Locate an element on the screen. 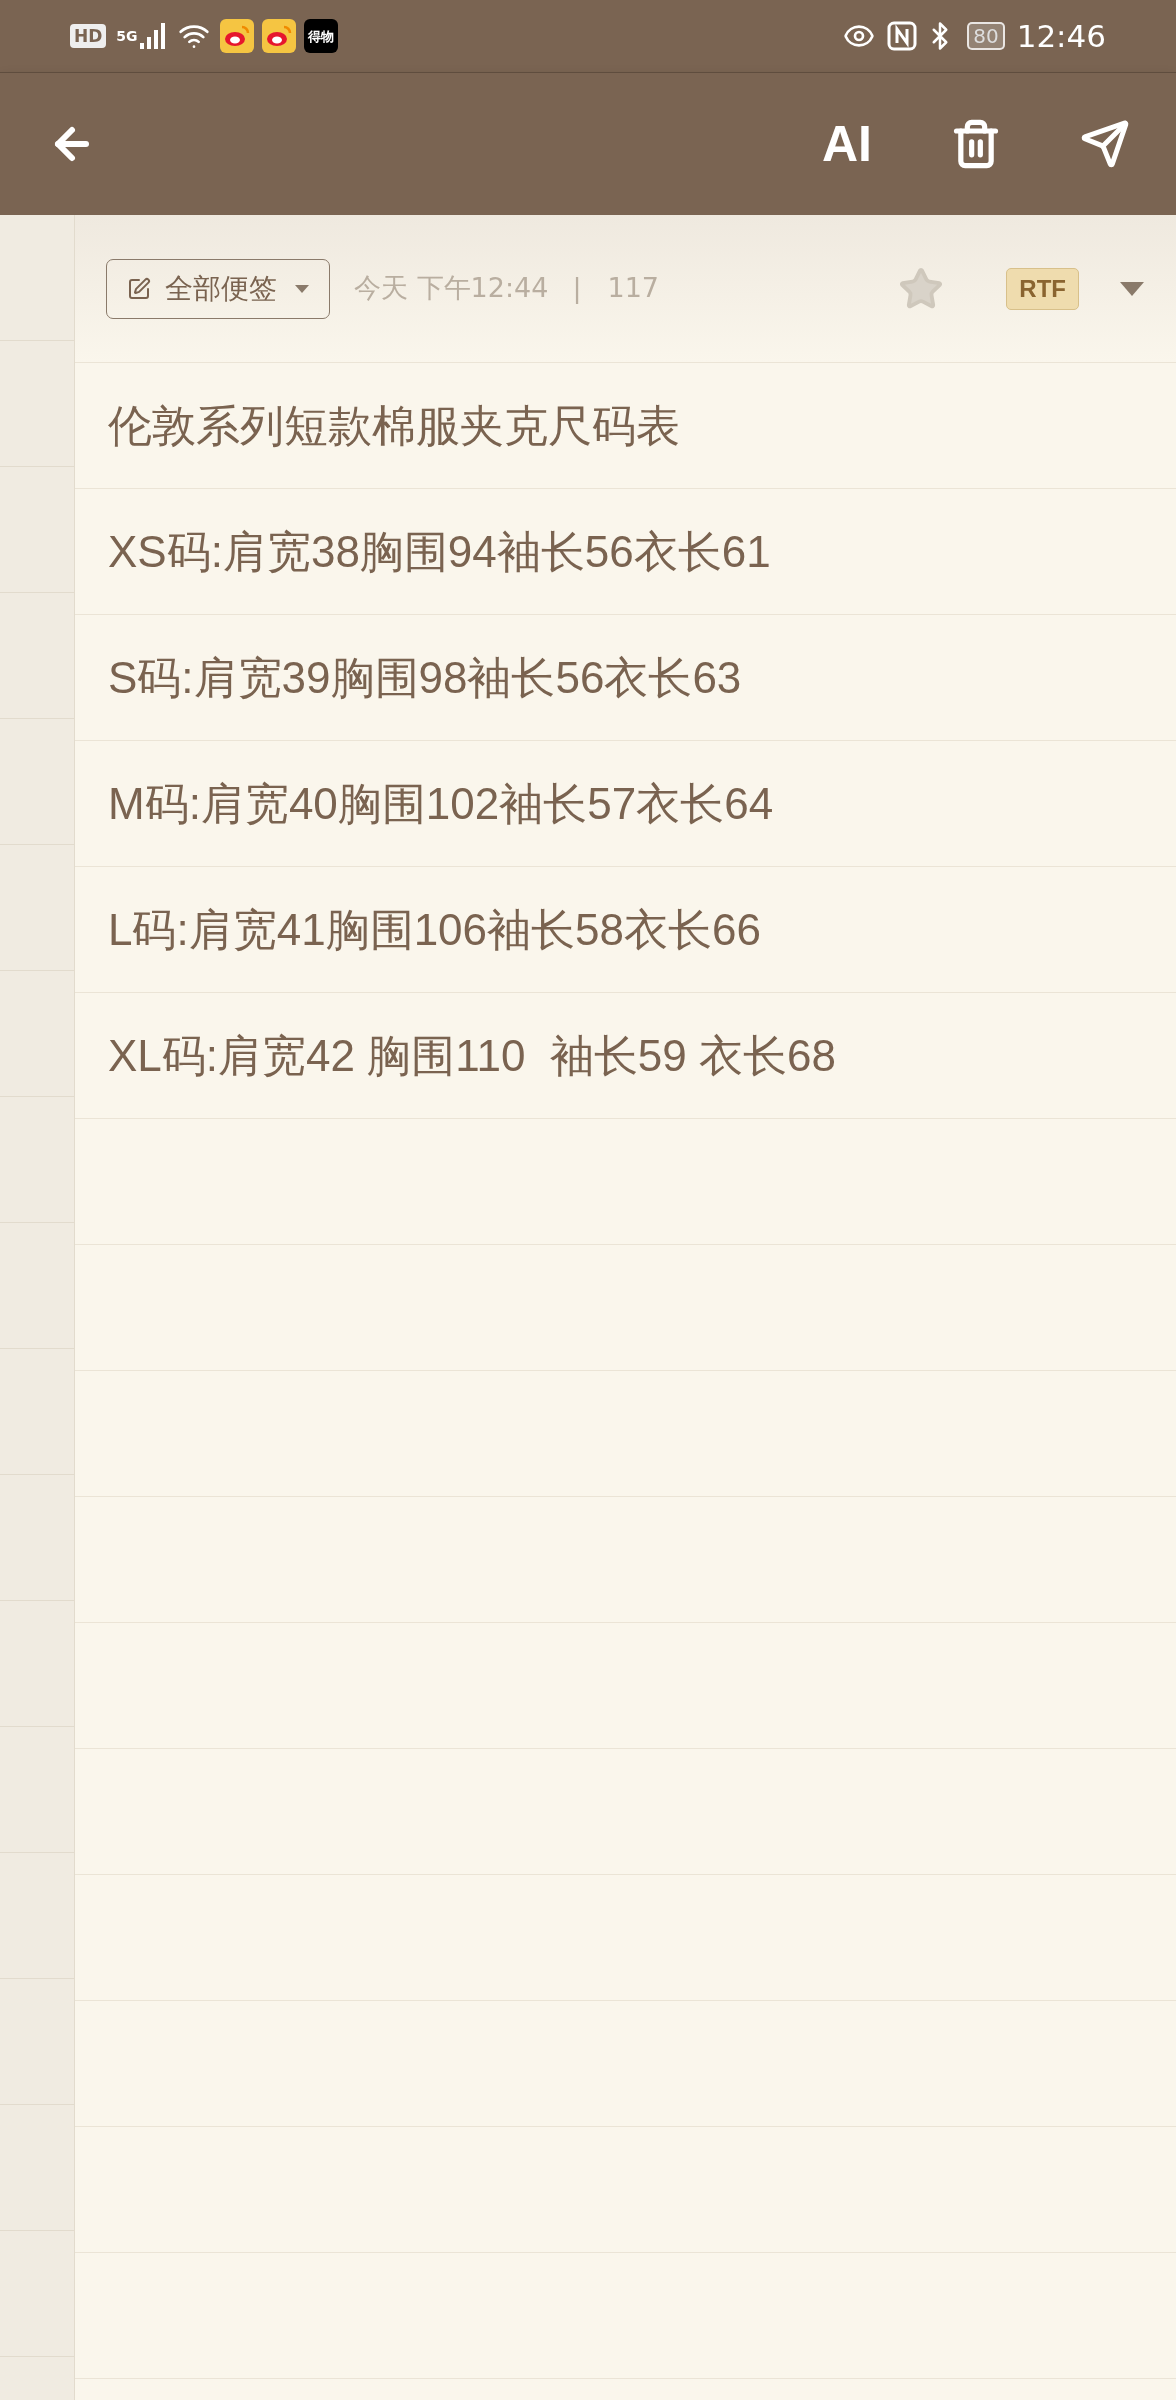 Image resolution: width=1176 pixels, height=2400 pixels. note-line: 伦敦系列短款棉服夹克尺码表 is located at coordinates (394, 425).